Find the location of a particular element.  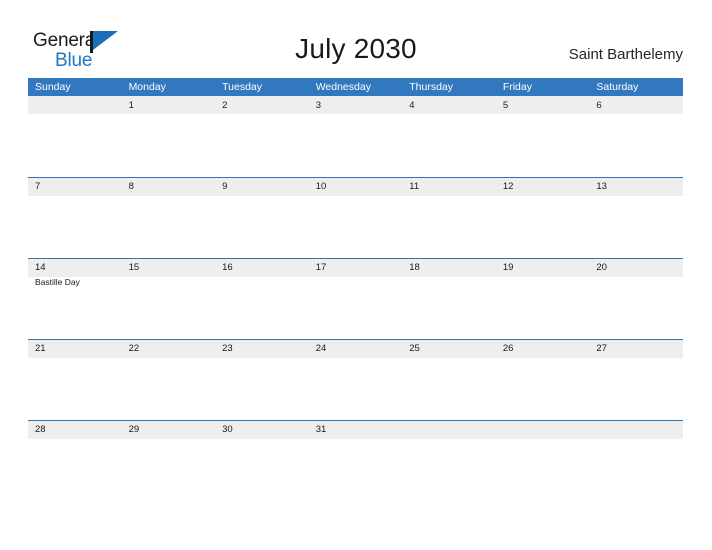

day-number: 12 is located at coordinates (508, 186).